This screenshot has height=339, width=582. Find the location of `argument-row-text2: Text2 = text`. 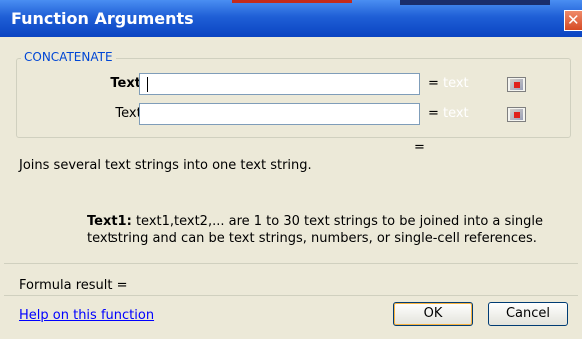

argument-row-text2: Text2 = text is located at coordinates (293, 114).